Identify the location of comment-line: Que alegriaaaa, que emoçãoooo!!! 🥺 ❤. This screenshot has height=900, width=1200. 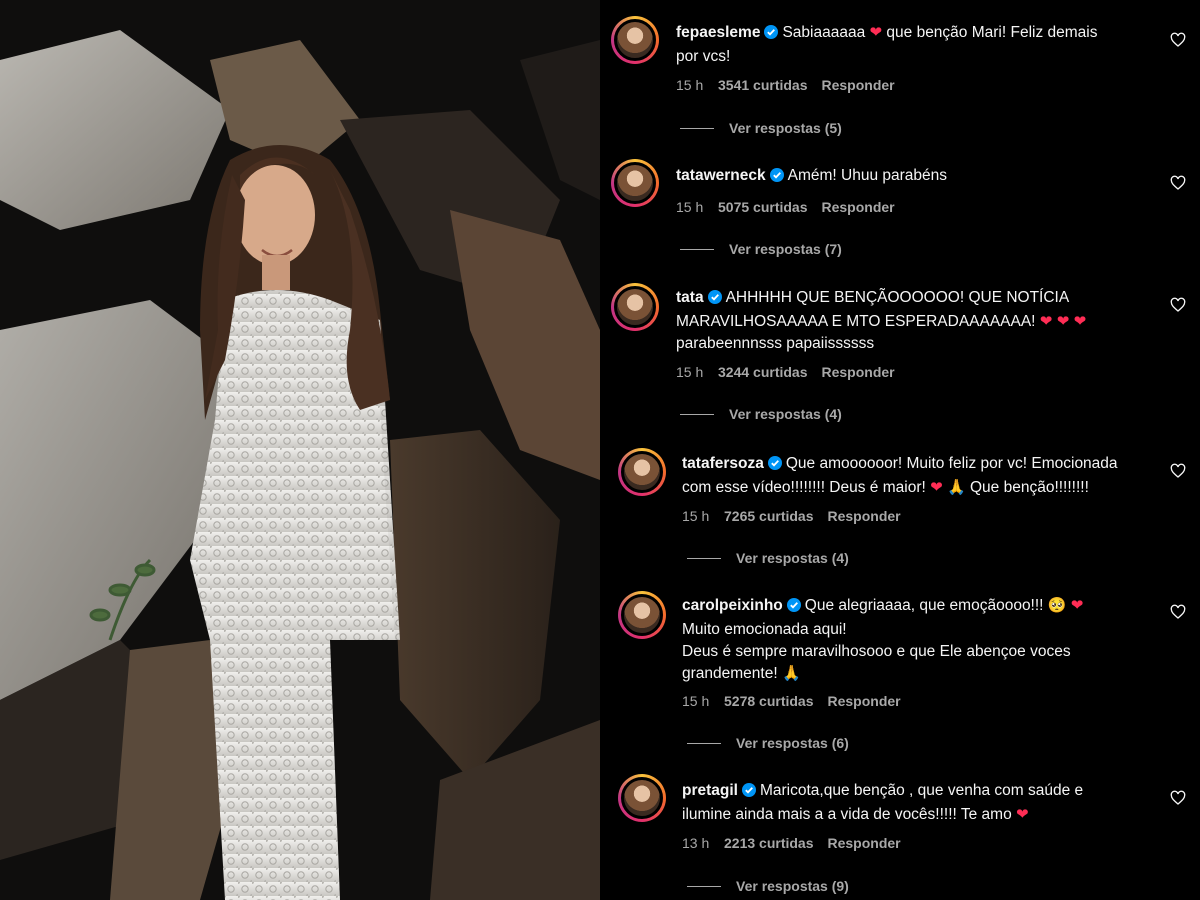
(944, 605).